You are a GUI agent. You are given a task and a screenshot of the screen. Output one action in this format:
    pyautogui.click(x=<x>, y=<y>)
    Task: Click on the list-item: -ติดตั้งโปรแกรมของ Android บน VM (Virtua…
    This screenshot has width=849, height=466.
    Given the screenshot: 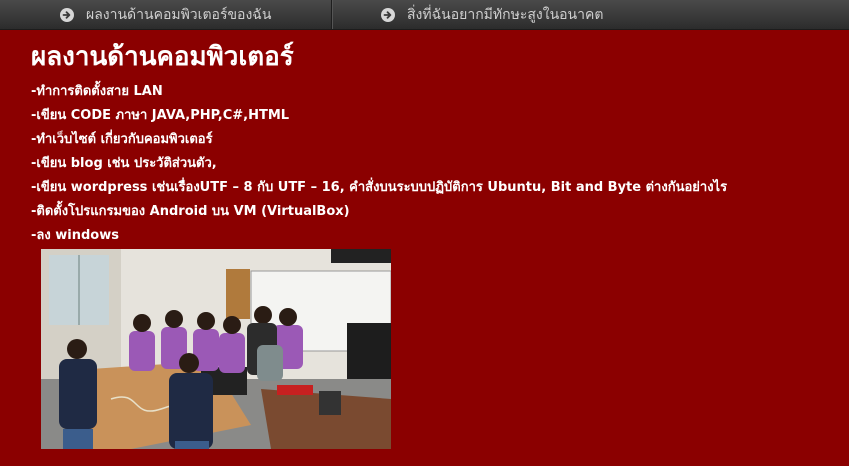 What is the action you would take?
    pyautogui.click(x=190, y=211)
    